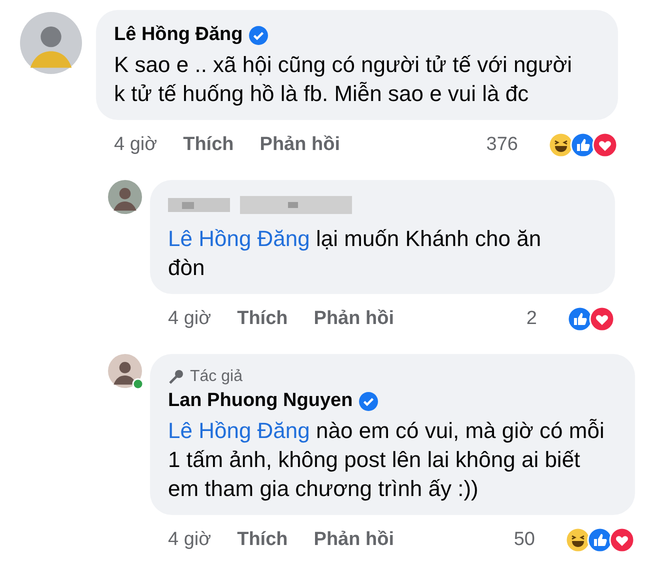  Describe the element at coordinates (531, 319) in the screenshot. I see `reaction-count: 2` at that location.